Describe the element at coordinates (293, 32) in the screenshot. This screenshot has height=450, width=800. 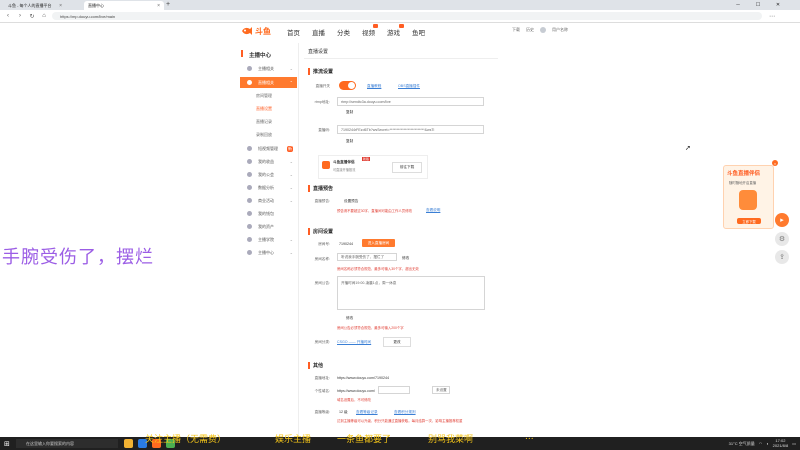
I see `nav-home: 首页` at that location.